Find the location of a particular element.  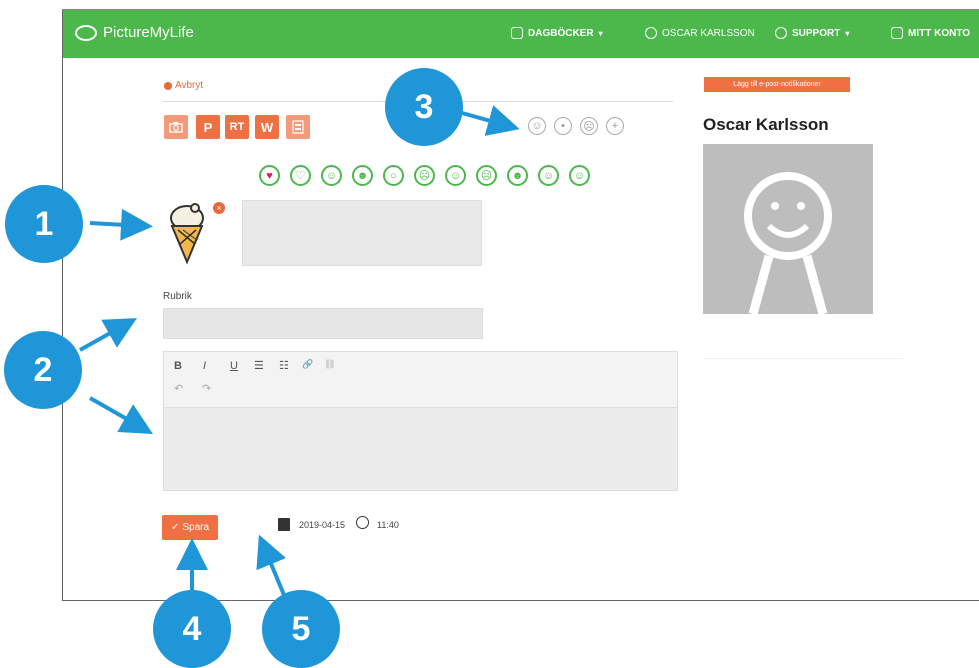

rt-button: RT is located at coordinates (237, 127).